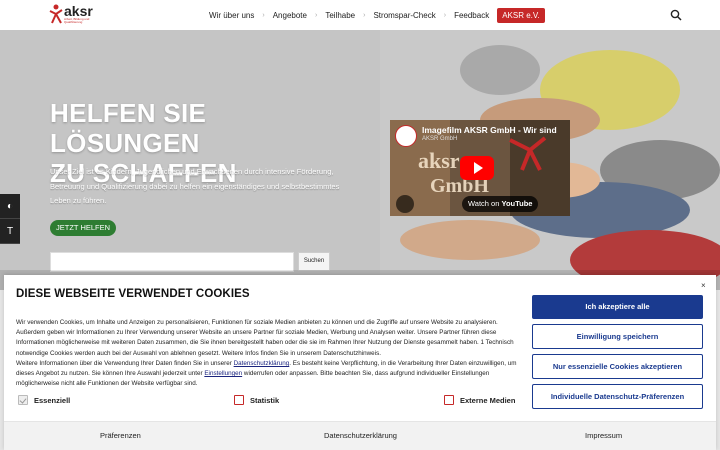  I want to click on accept-all-button: Ich akzeptiere alle, so click(617, 307).